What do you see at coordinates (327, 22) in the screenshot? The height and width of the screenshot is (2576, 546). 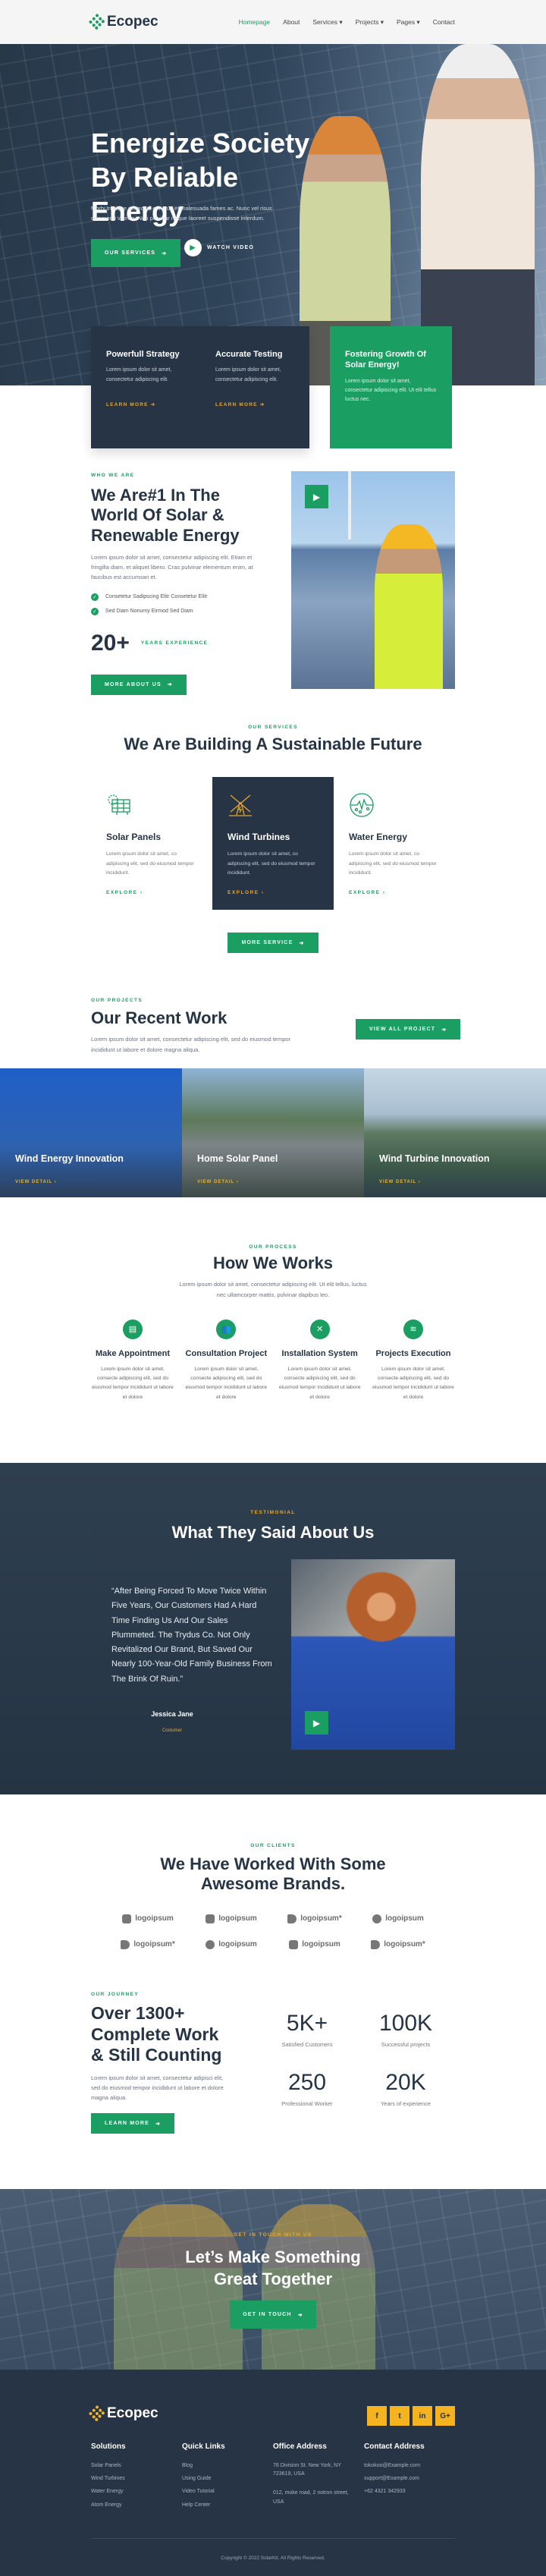 I see `nav-services: Services ▾` at bounding box center [327, 22].